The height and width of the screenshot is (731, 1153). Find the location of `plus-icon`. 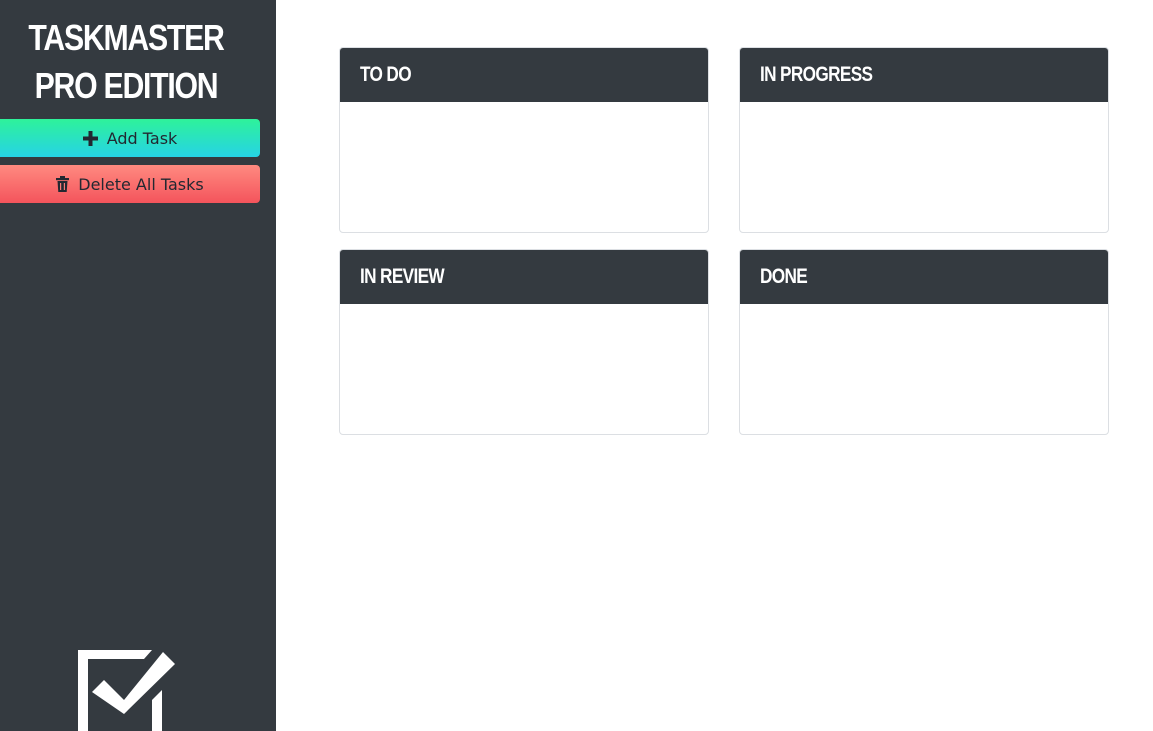

plus-icon is located at coordinates (90, 138).